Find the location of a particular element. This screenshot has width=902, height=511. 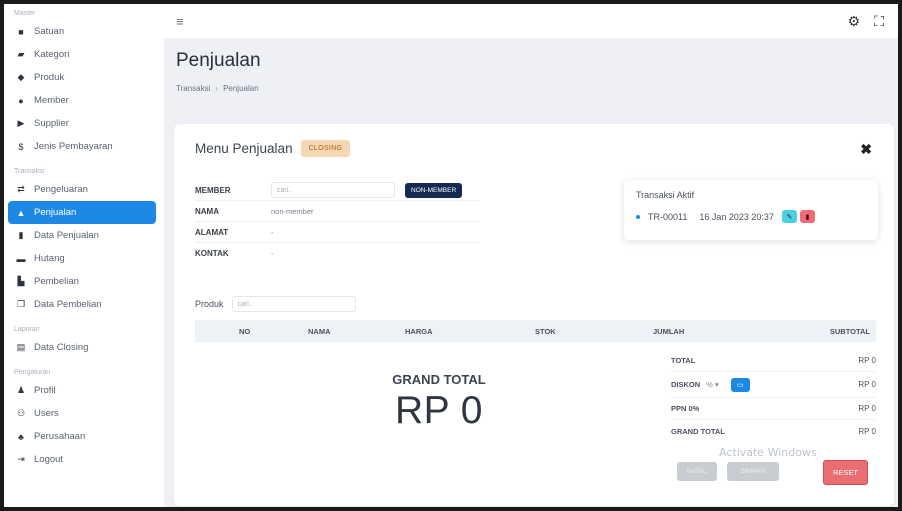

product-label: Produk is located at coordinates (209, 304).